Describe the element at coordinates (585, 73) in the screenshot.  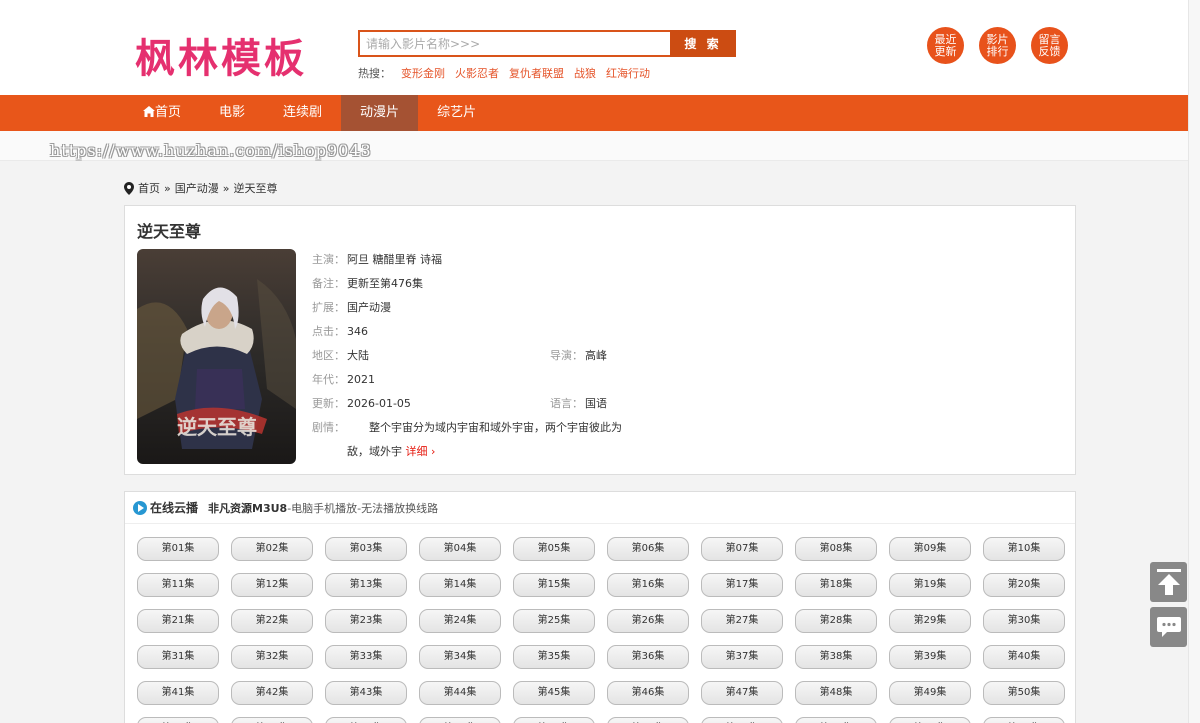
I see `hot-search-link: 战狼` at that location.